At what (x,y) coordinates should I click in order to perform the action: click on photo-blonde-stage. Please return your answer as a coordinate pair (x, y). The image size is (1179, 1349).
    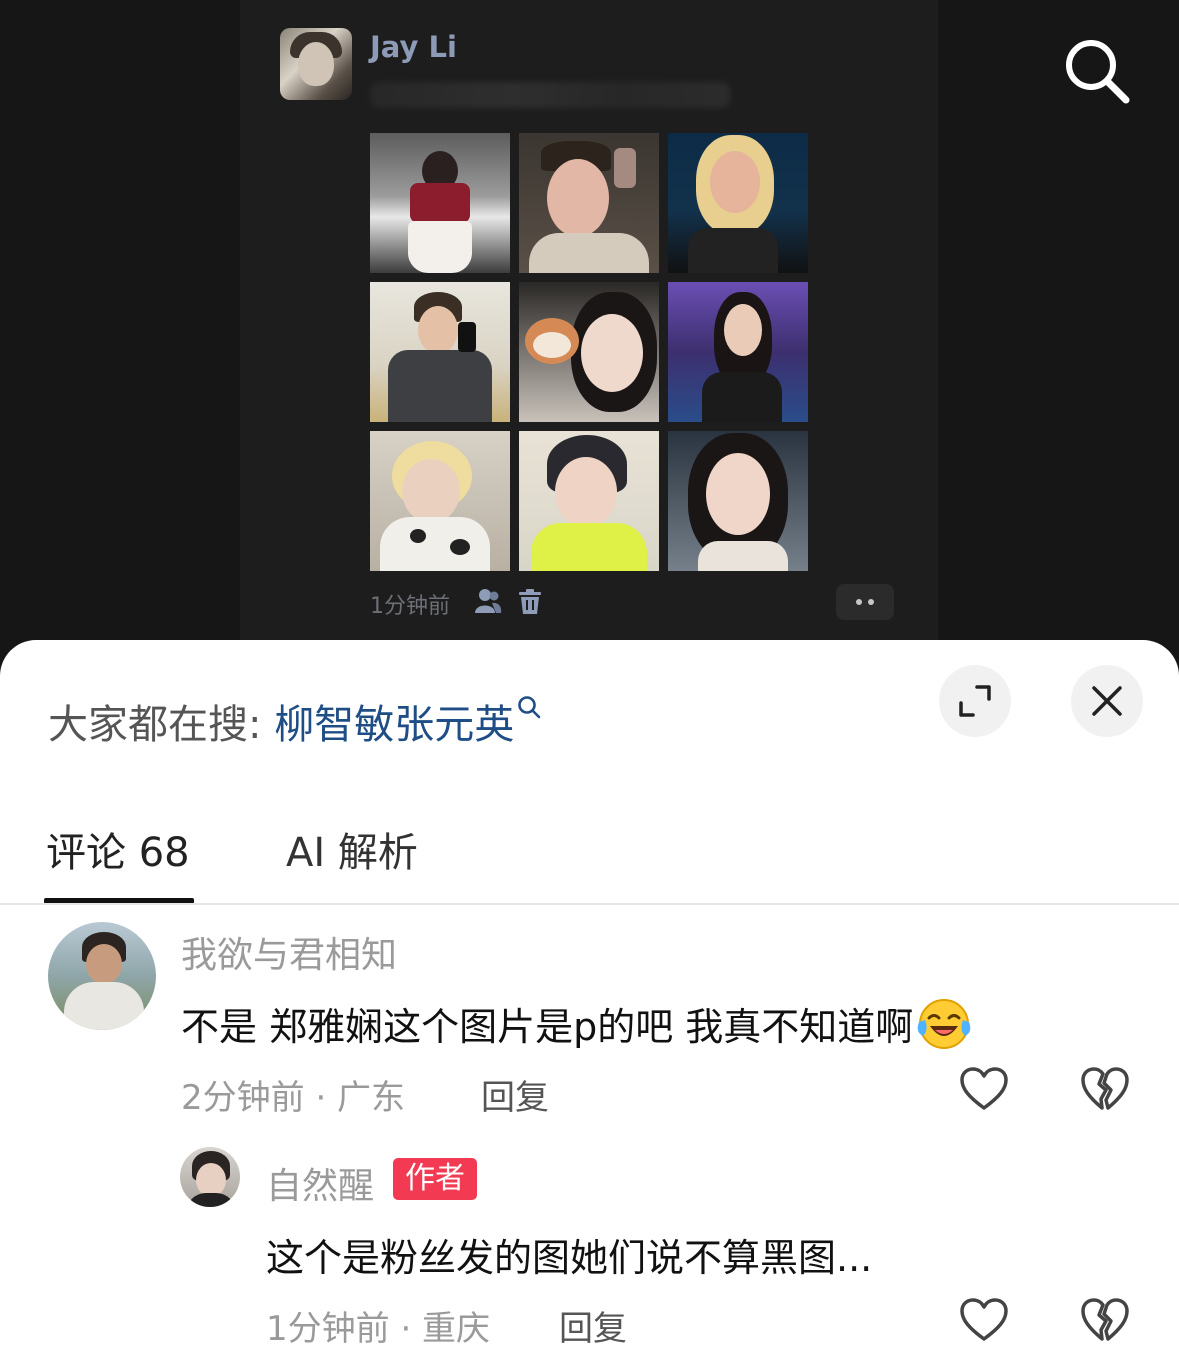
    Looking at the image, I should click on (738, 203).